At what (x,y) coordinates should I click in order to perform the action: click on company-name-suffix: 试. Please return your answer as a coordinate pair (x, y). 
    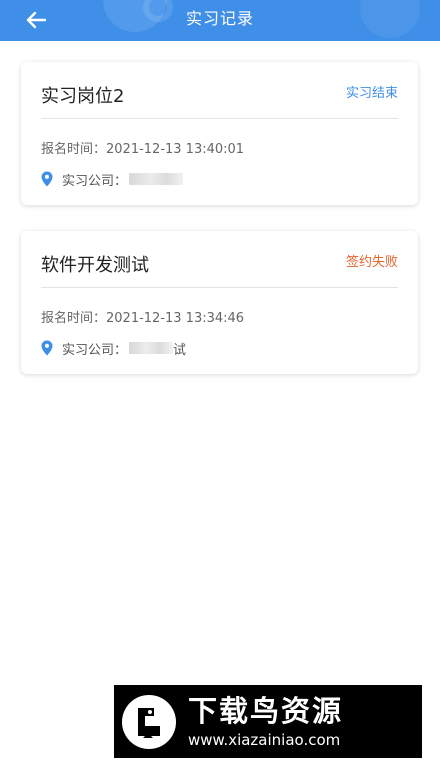
    Looking at the image, I should click on (180, 350).